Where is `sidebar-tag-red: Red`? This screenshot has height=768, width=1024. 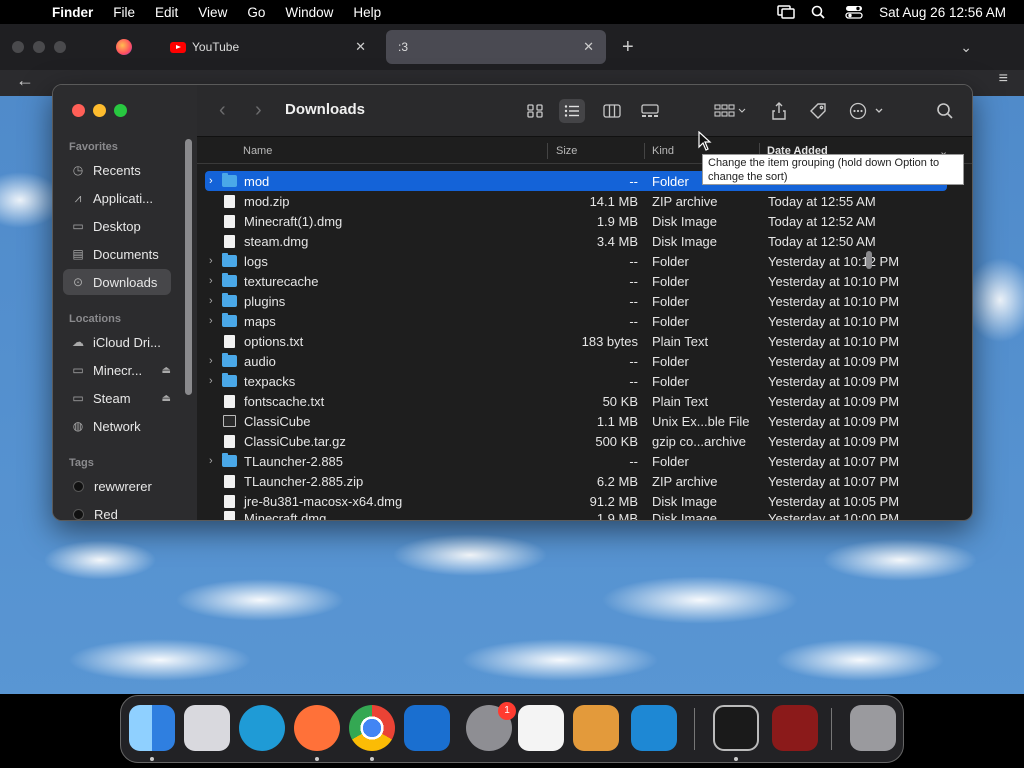
sidebar-tag-red: Red is located at coordinates (117, 510).